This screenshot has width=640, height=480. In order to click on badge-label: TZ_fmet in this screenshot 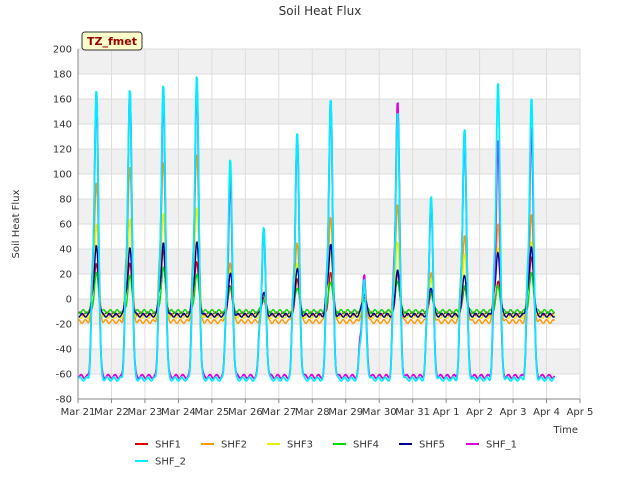, I will do `click(112, 41)`.